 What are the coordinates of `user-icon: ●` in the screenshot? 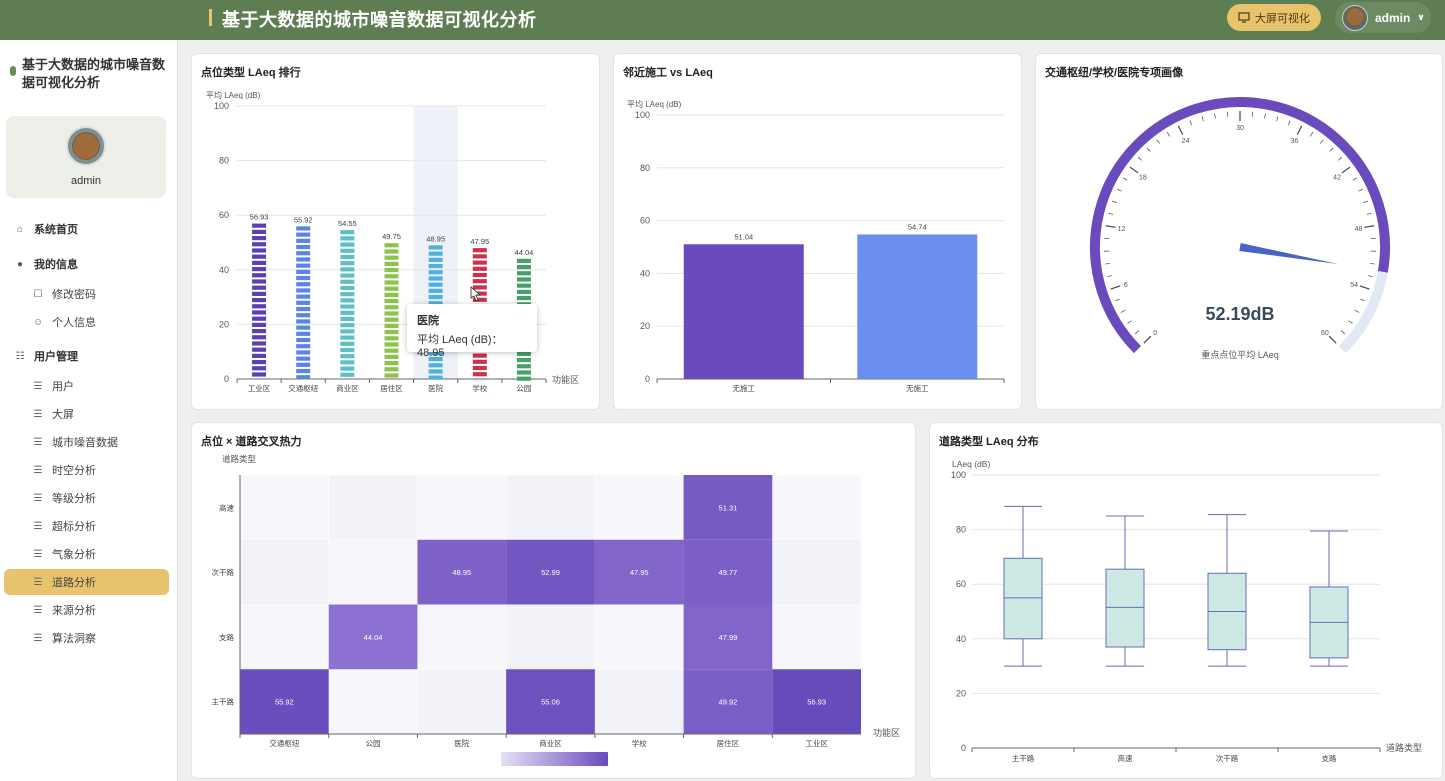 It's located at (20, 264).